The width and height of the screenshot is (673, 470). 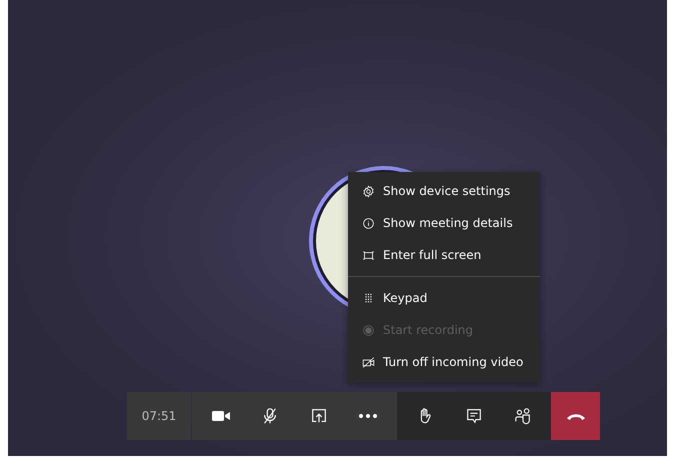 I want to click on frame-icon, so click(x=368, y=255).